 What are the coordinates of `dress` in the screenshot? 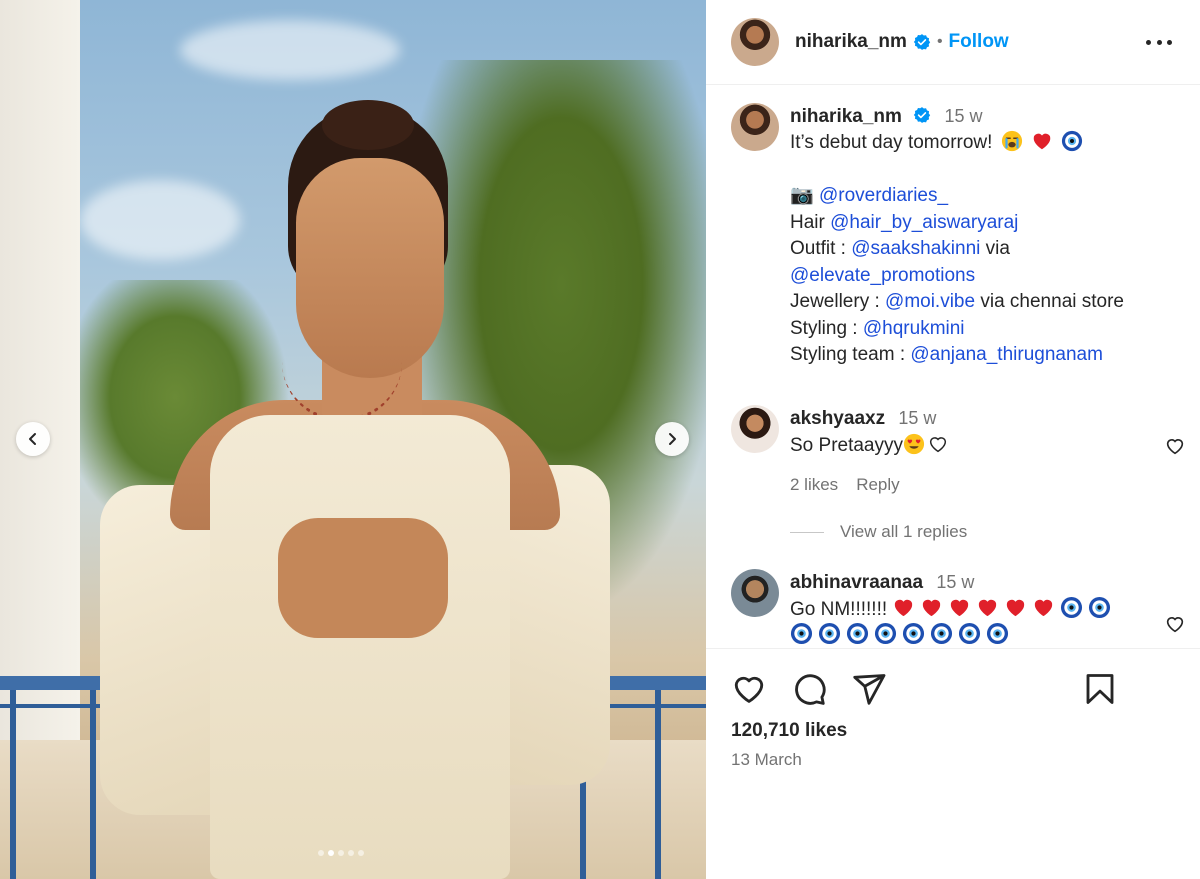 It's located at (360, 647).